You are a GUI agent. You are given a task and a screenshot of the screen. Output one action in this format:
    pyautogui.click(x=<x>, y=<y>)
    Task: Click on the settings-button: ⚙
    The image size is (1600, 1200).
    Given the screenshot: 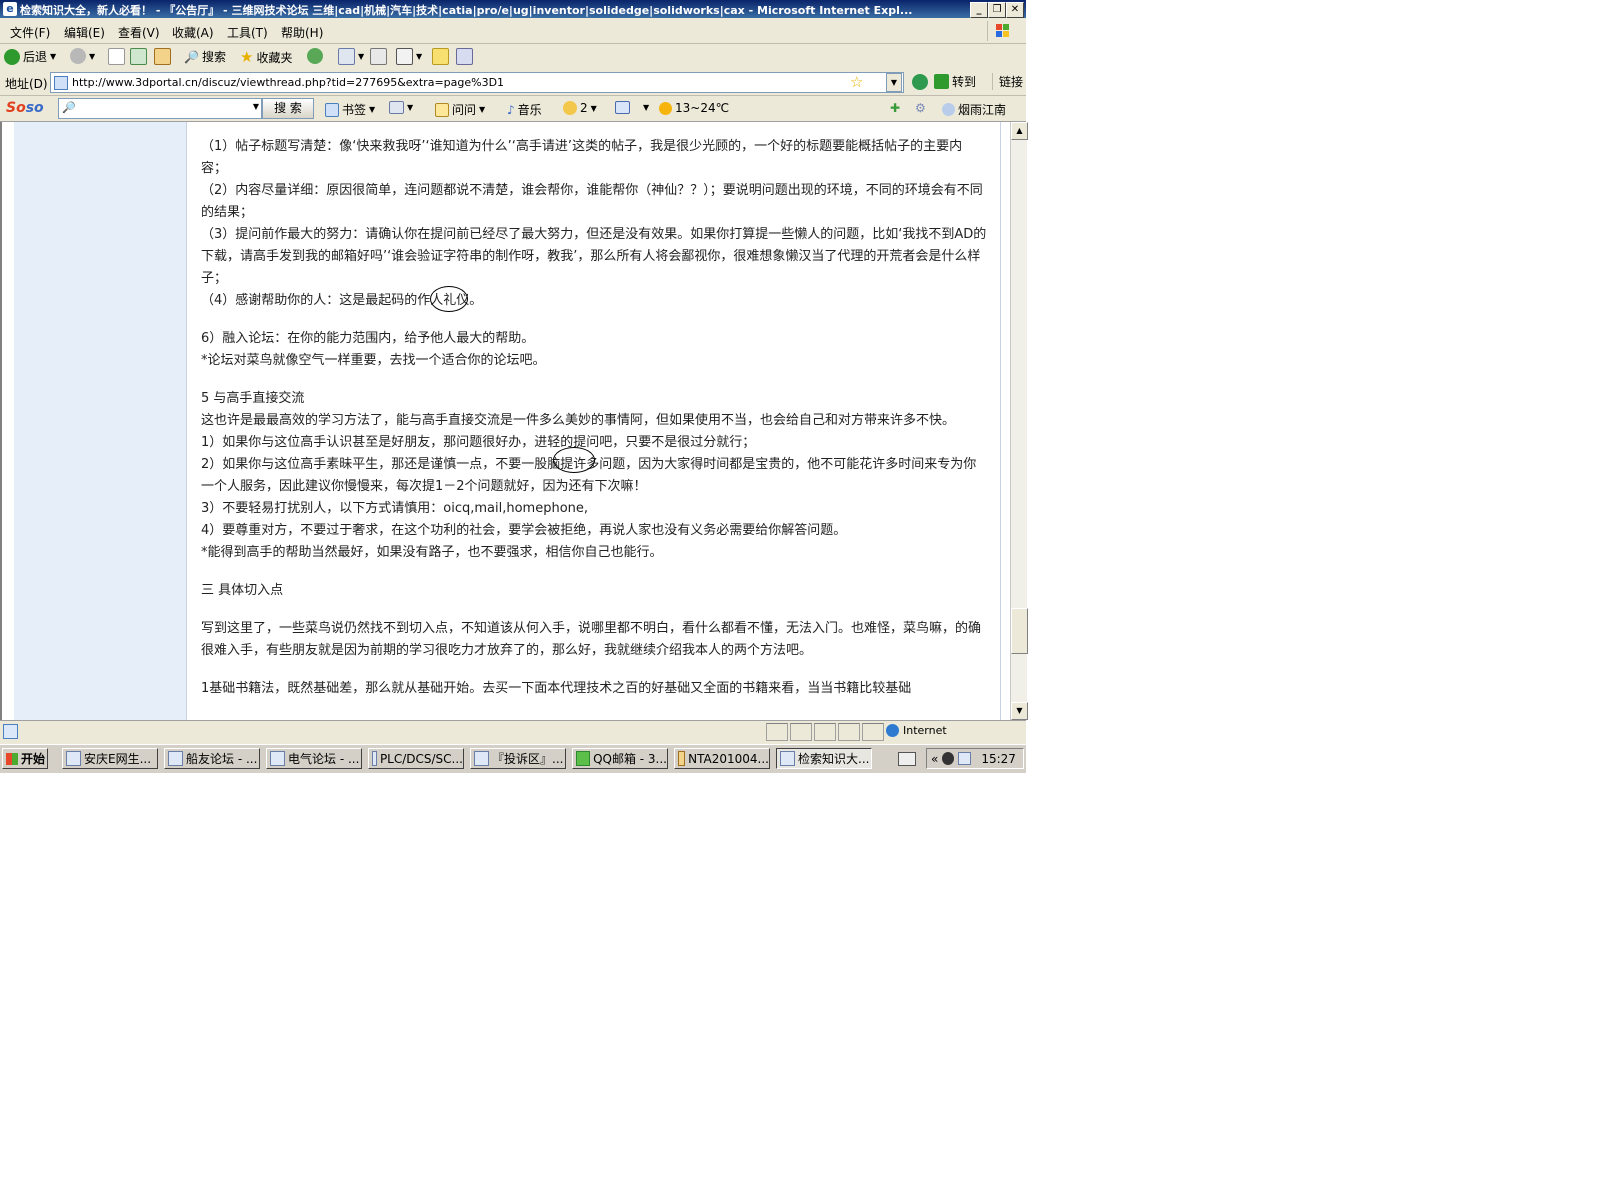 What is the action you would take?
    pyautogui.click(x=920, y=108)
    